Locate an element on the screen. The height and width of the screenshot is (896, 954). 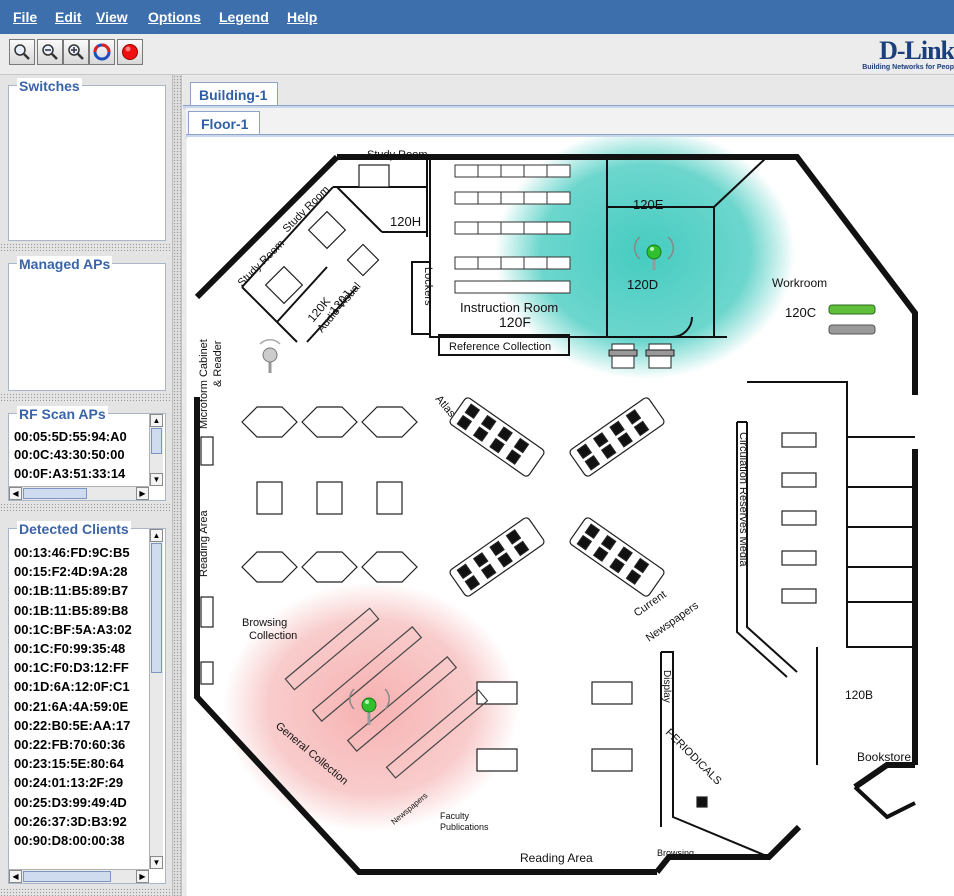
rf-scan-horizontal-scrollbar: ◀ ▶ is located at coordinates (79, 493).